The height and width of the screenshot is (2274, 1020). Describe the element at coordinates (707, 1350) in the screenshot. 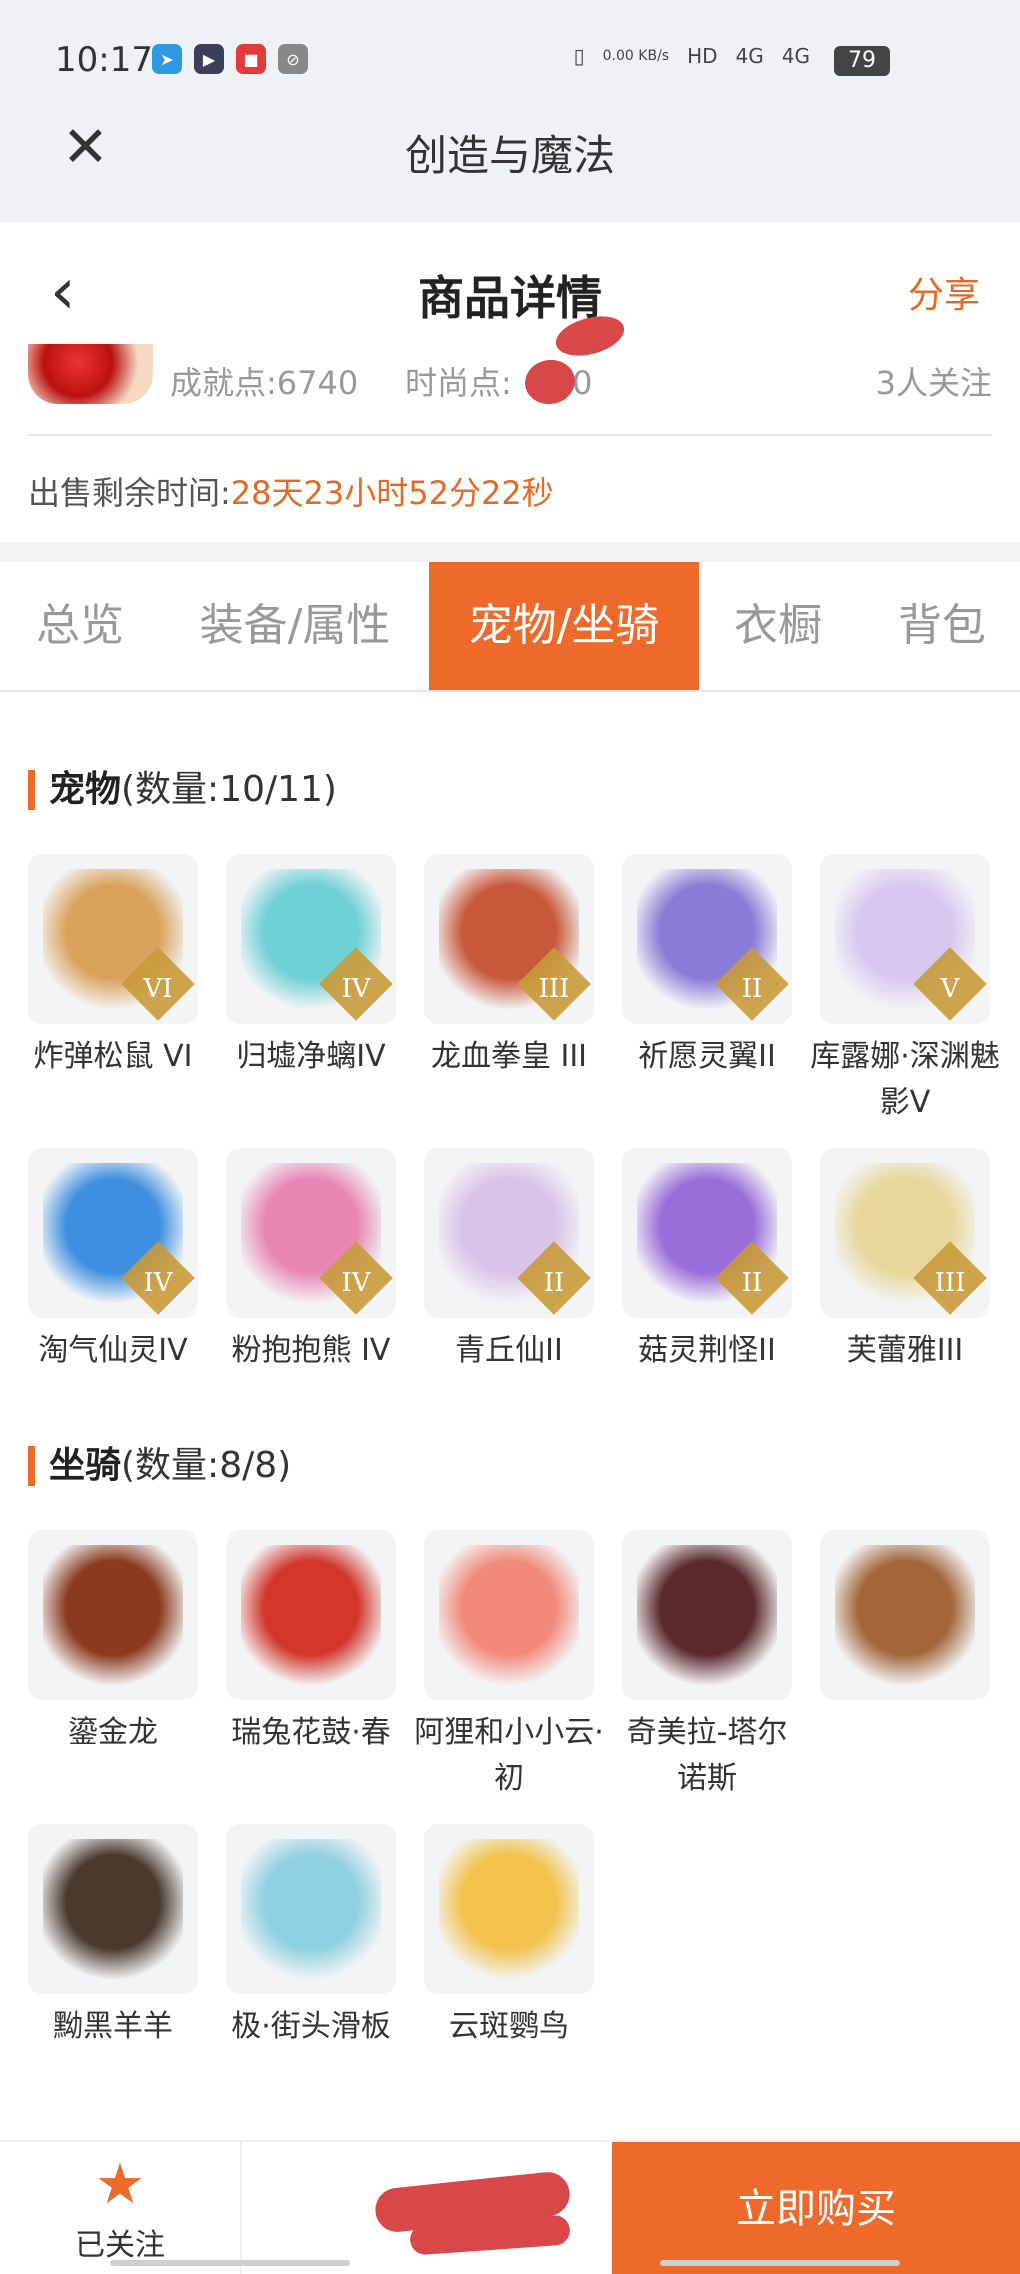

I see `pet-name: 菇灵荆怪II` at that location.